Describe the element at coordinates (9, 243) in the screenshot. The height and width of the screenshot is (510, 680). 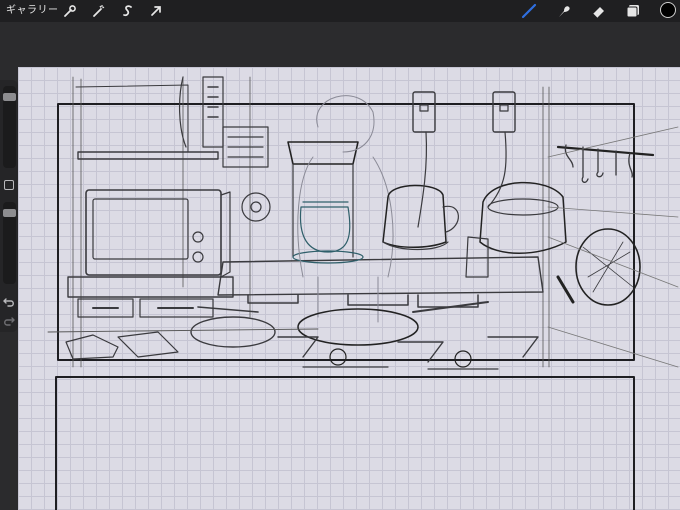
I see `opacity-slider` at that location.